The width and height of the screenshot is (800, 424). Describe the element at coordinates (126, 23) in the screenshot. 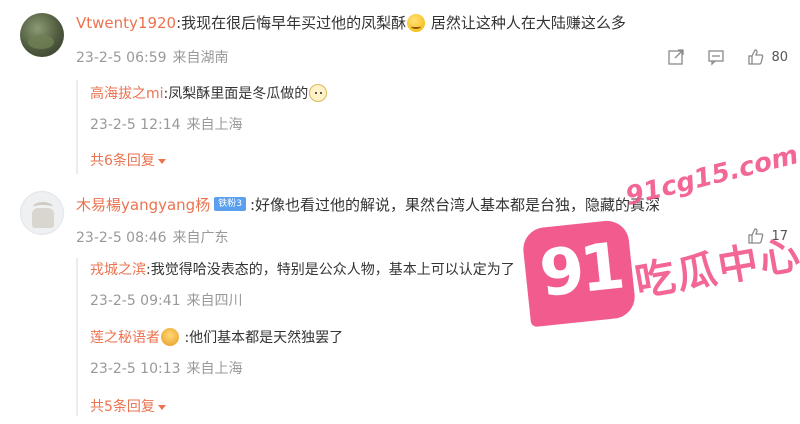

I see `comment-username: Vtwenty1920` at that location.